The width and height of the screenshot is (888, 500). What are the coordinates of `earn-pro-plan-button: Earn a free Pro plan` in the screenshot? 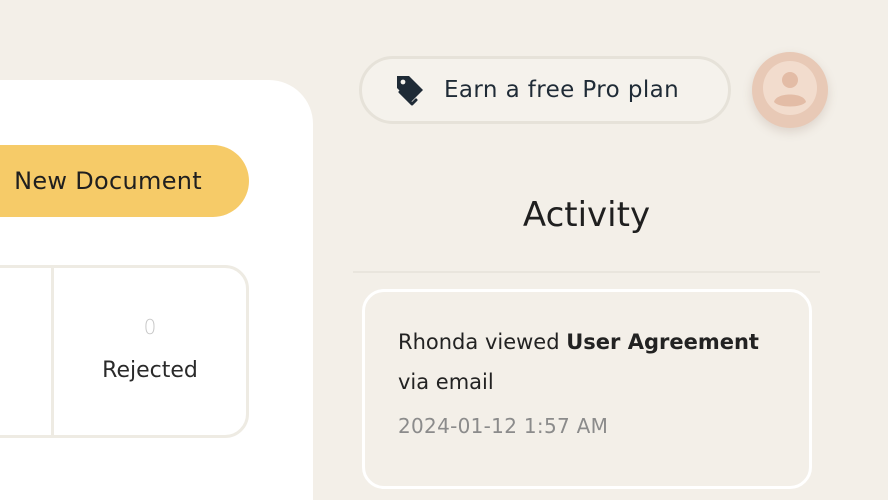 It's located at (545, 90).